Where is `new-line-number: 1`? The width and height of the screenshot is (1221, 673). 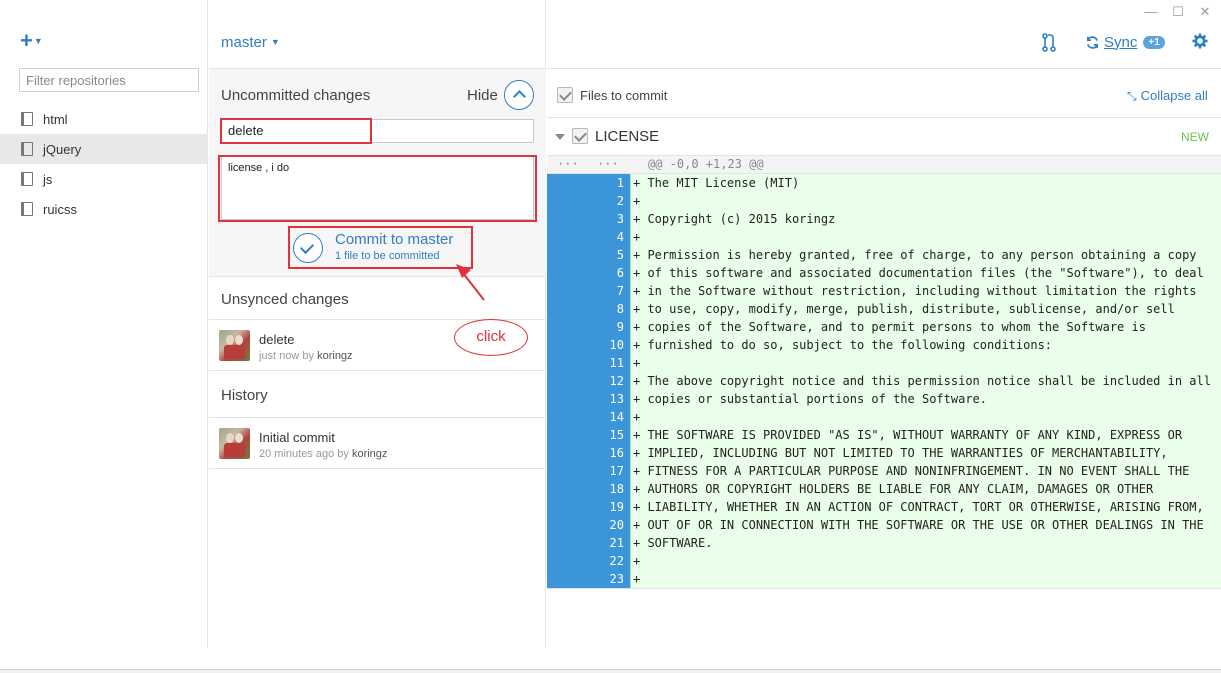
new-line-number: 1 is located at coordinates (608, 183).